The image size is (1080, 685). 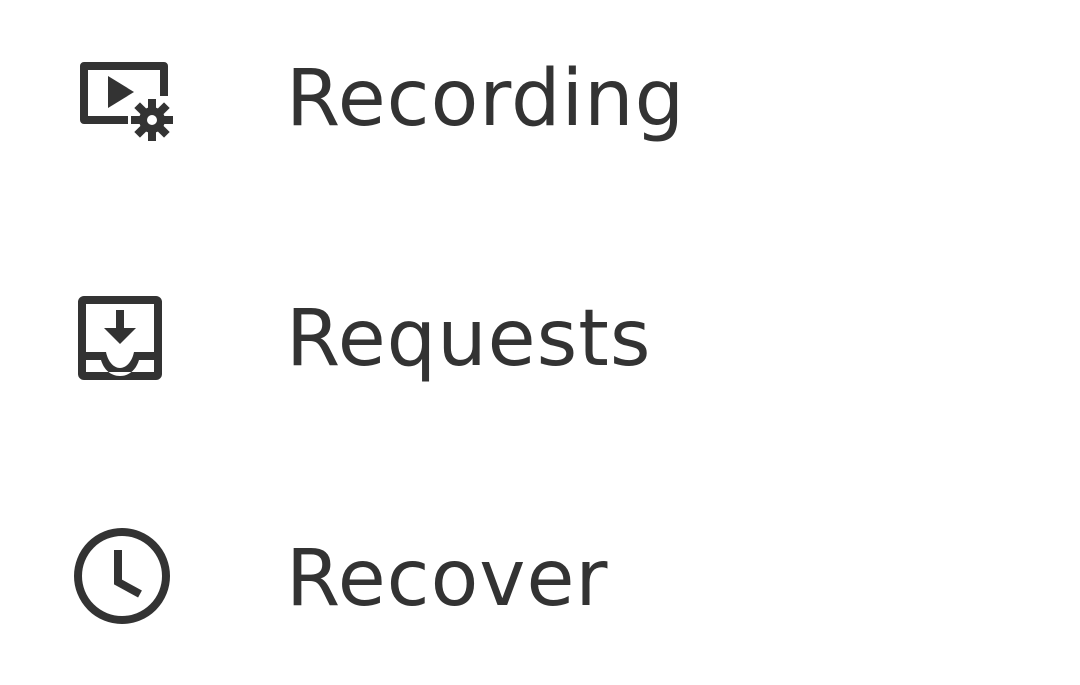 What do you see at coordinates (486, 99) in the screenshot?
I see `menu-item-label: Recording` at bounding box center [486, 99].